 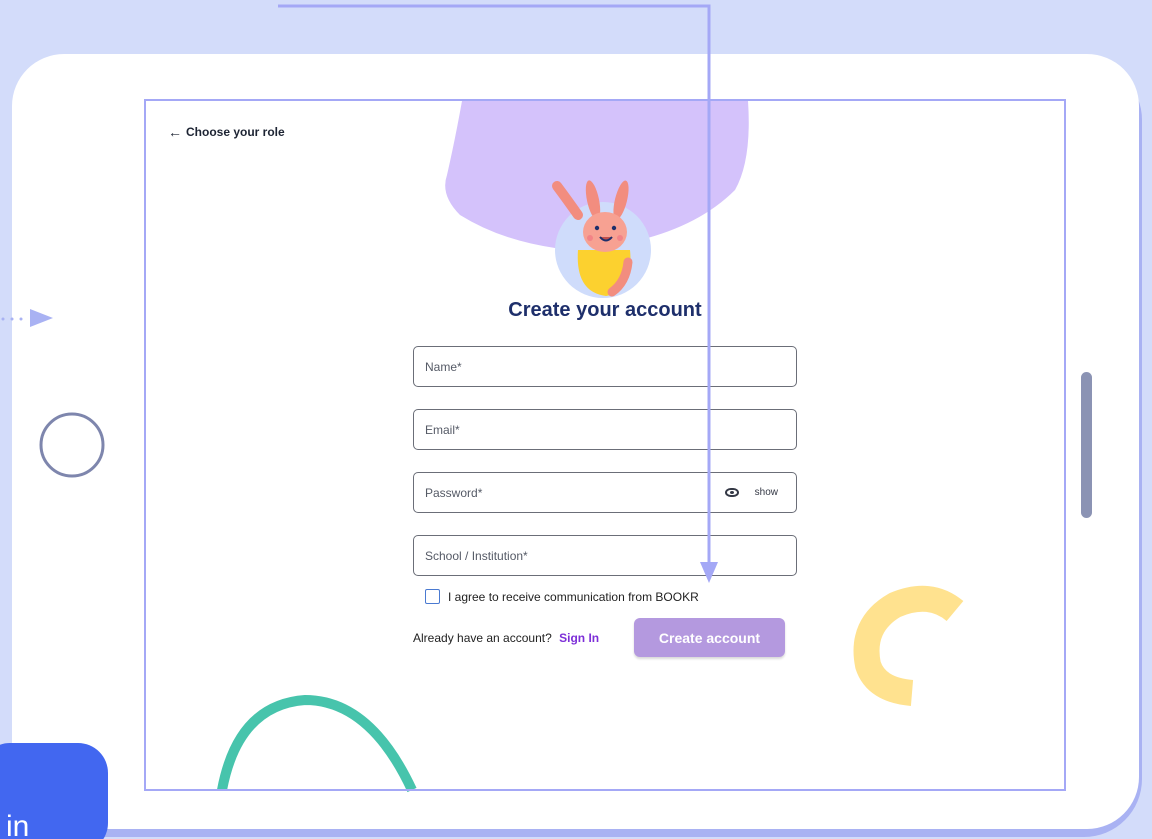 What do you see at coordinates (709, 637) in the screenshot?
I see `create-account-button: Create account` at bounding box center [709, 637].